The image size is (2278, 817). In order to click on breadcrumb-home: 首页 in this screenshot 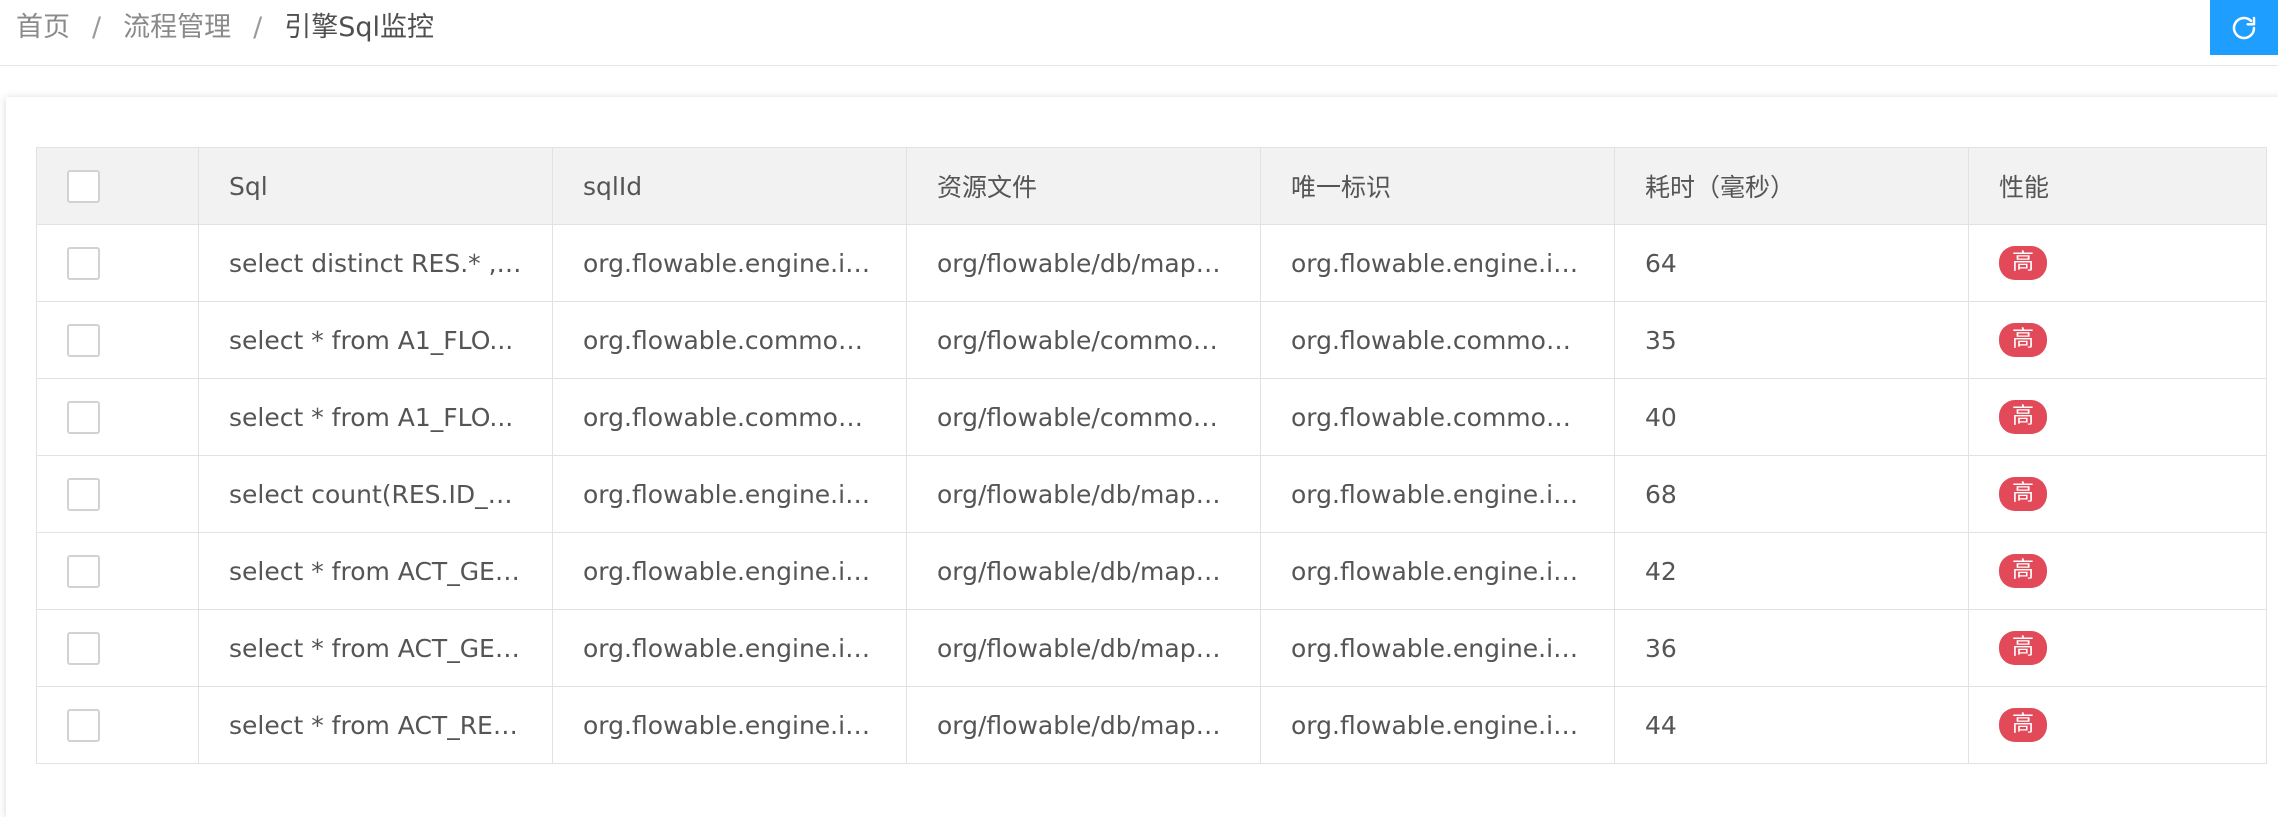, I will do `click(43, 28)`.